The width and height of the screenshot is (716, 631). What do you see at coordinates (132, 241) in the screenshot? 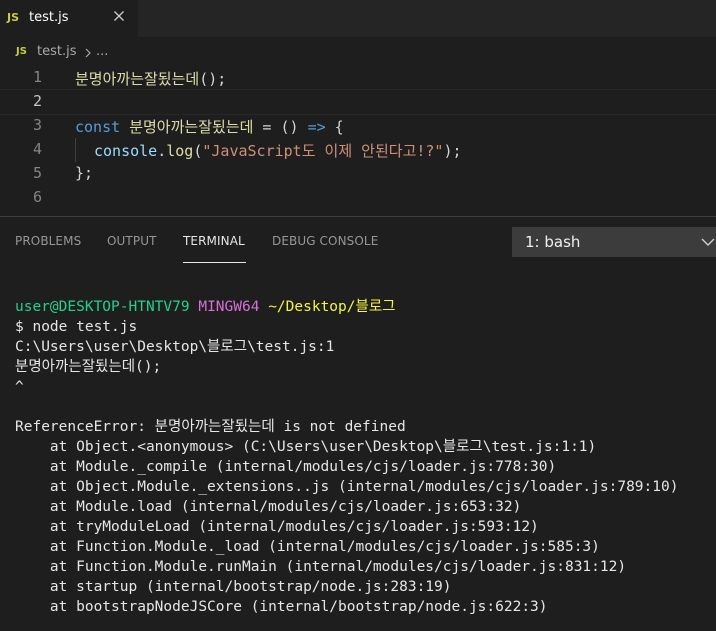
I see `tab-output: OUTPUT` at bounding box center [132, 241].